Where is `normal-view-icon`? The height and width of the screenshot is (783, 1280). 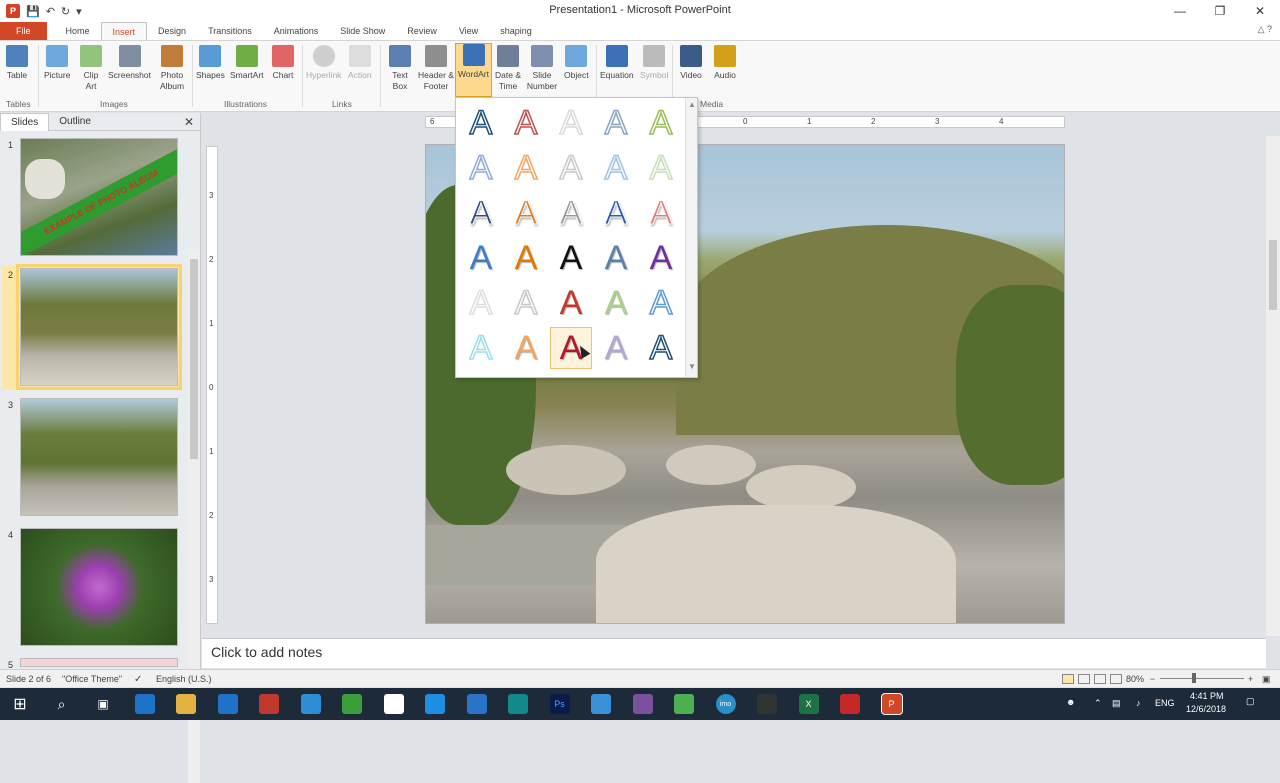 normal-view-icon is located at coordinates (1068, 679).